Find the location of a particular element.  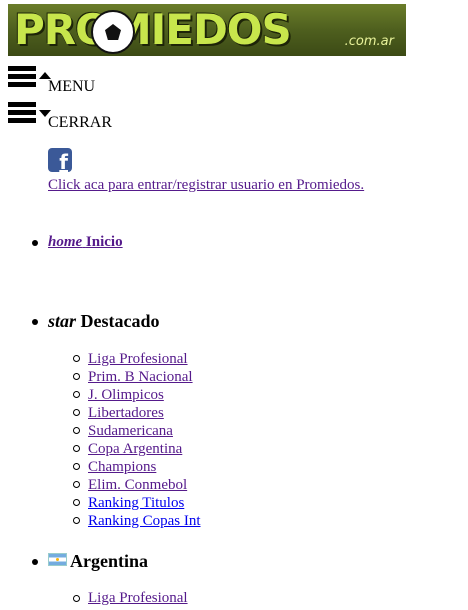

menu-close-label: CERRAR is located at coordinates (80, 123).